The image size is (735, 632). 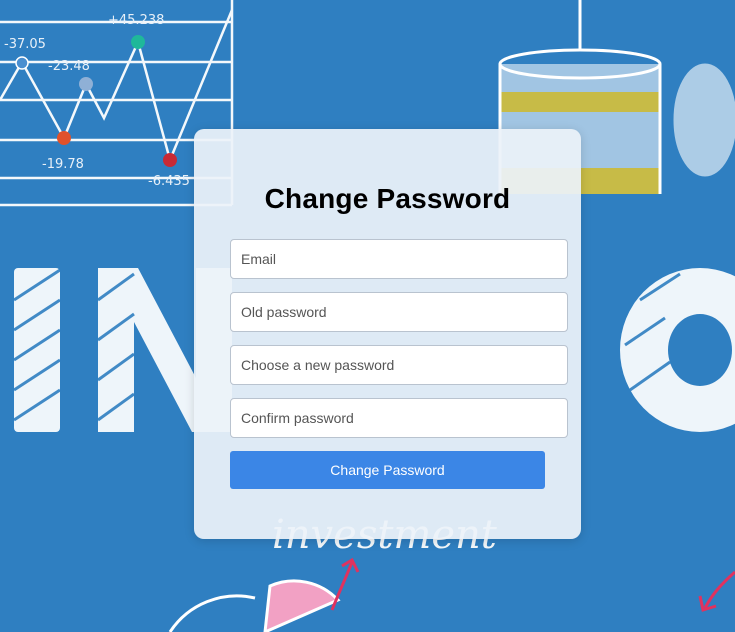 What do you see at coordinates (387, 198) in the screenshot?
I see `page-title: Change Password` at bounding box center [387, 198].